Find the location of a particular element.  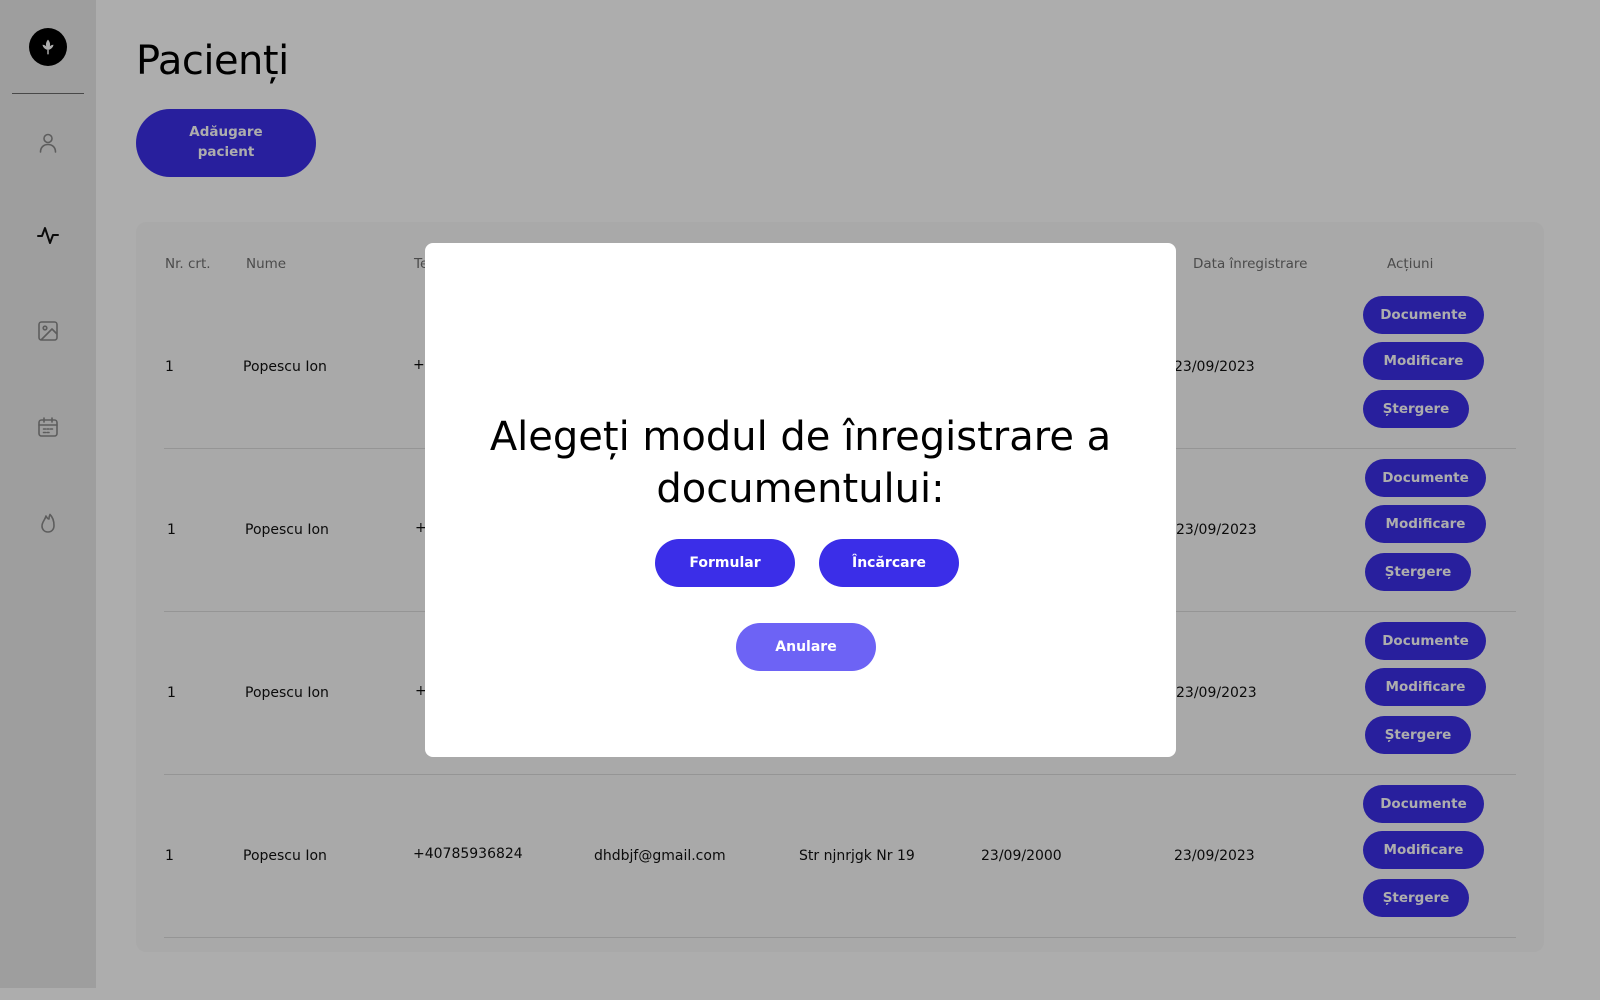

upload-button: Încărcare is located at coordinates (889, 563).